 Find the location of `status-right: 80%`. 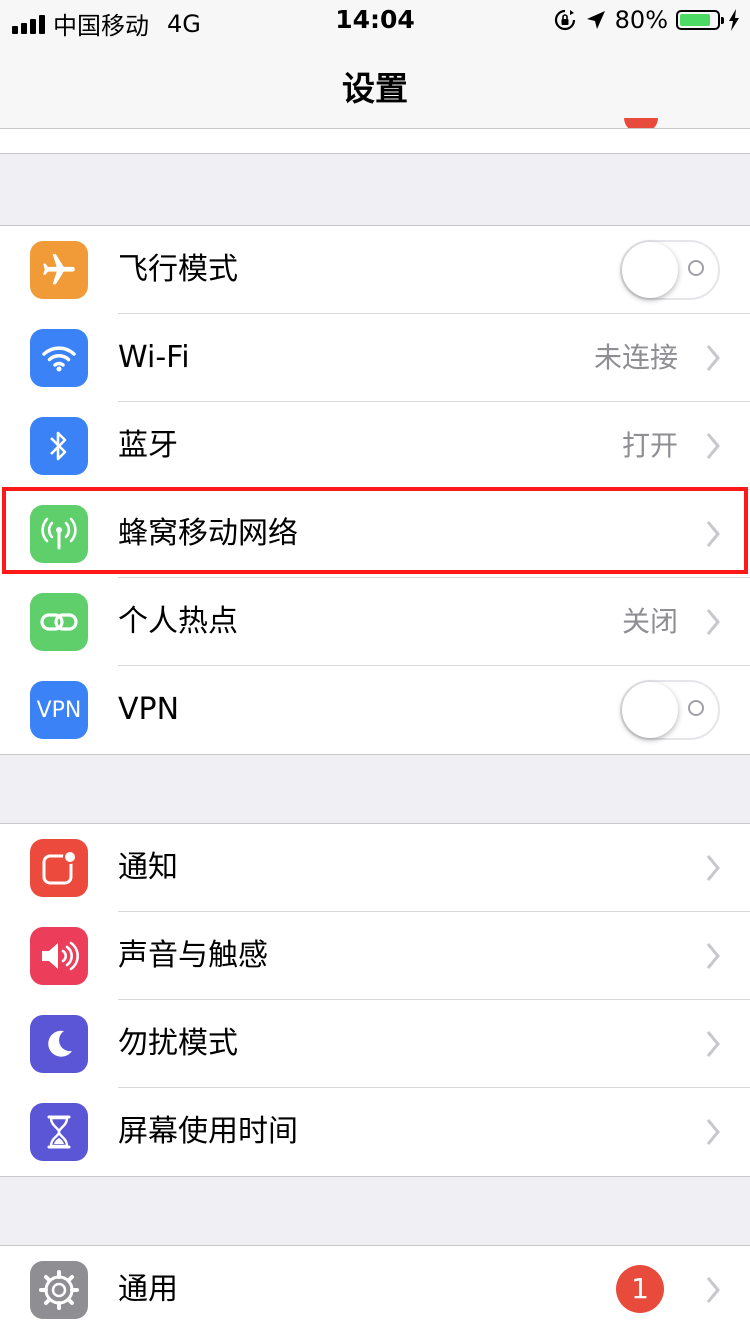

status-right: 80% is located at coordinates (646, 20).